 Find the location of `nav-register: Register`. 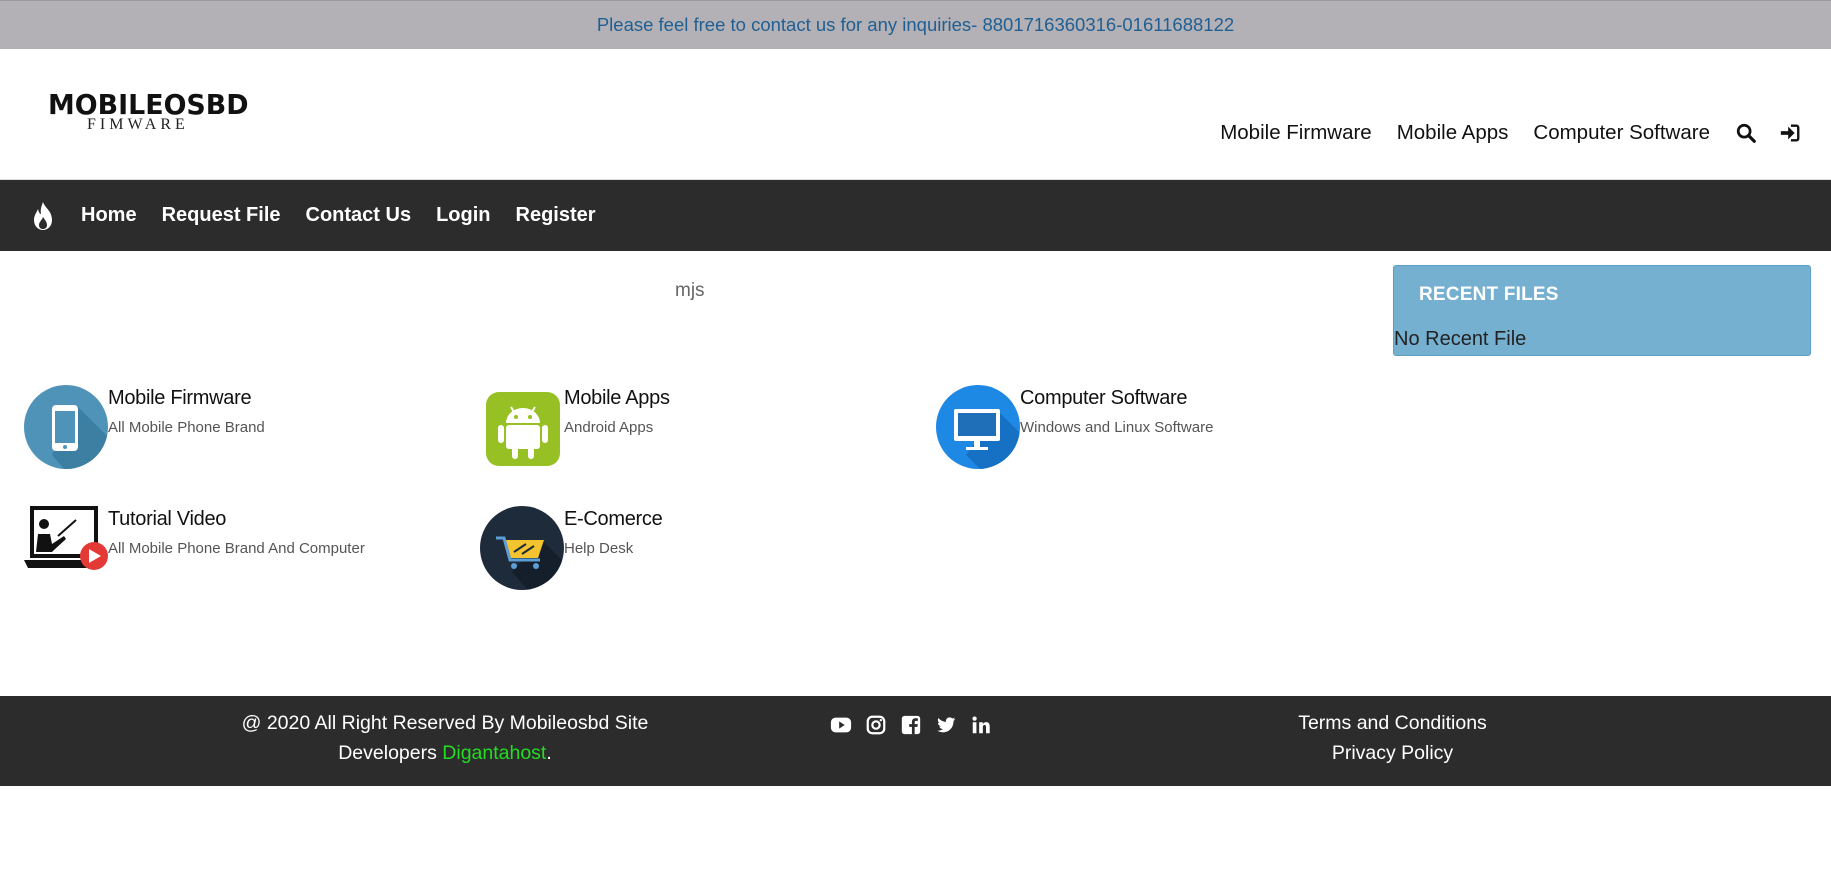

nav-register: Register is located at coordinates (556, 215).